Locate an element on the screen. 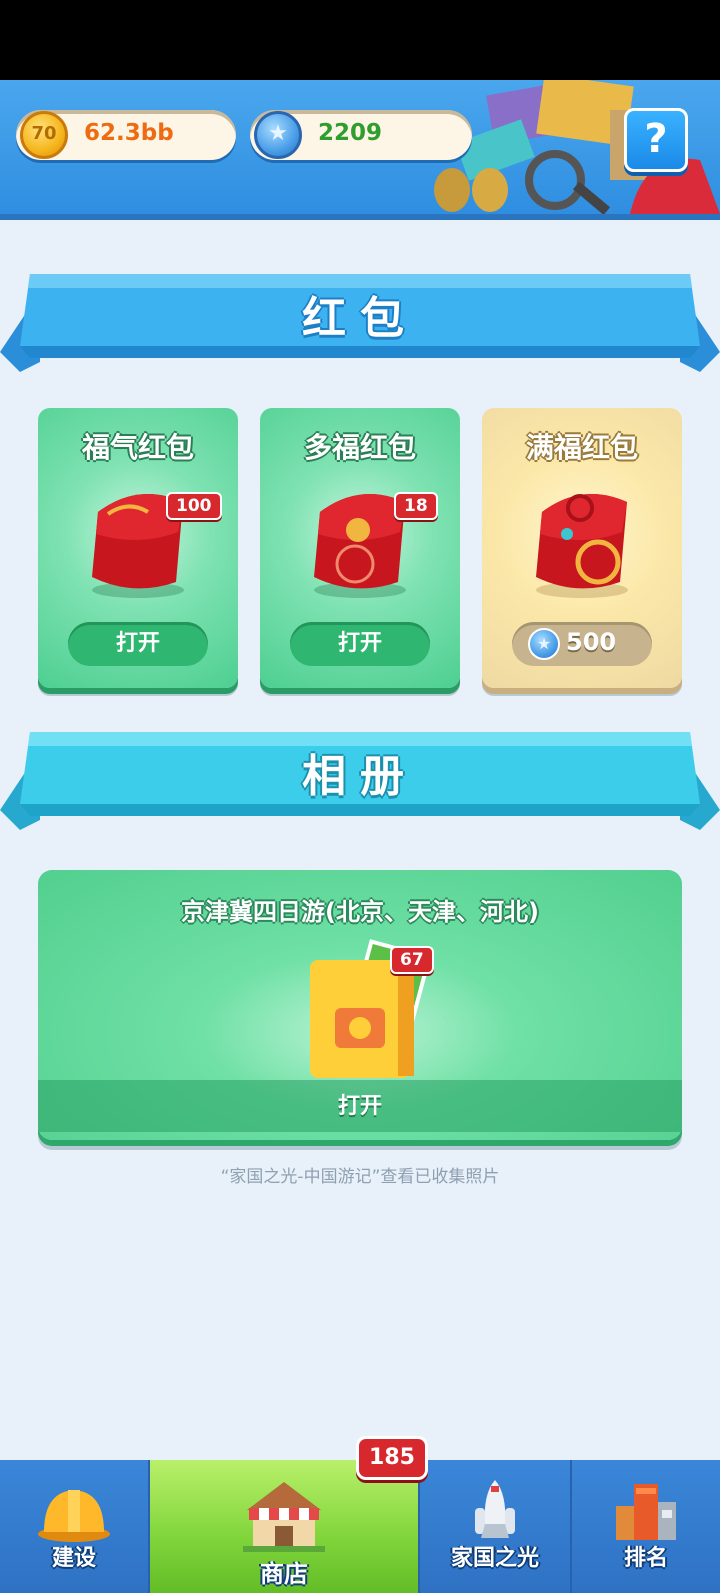  count-badge: 100 is located at coordinates (194, 506).